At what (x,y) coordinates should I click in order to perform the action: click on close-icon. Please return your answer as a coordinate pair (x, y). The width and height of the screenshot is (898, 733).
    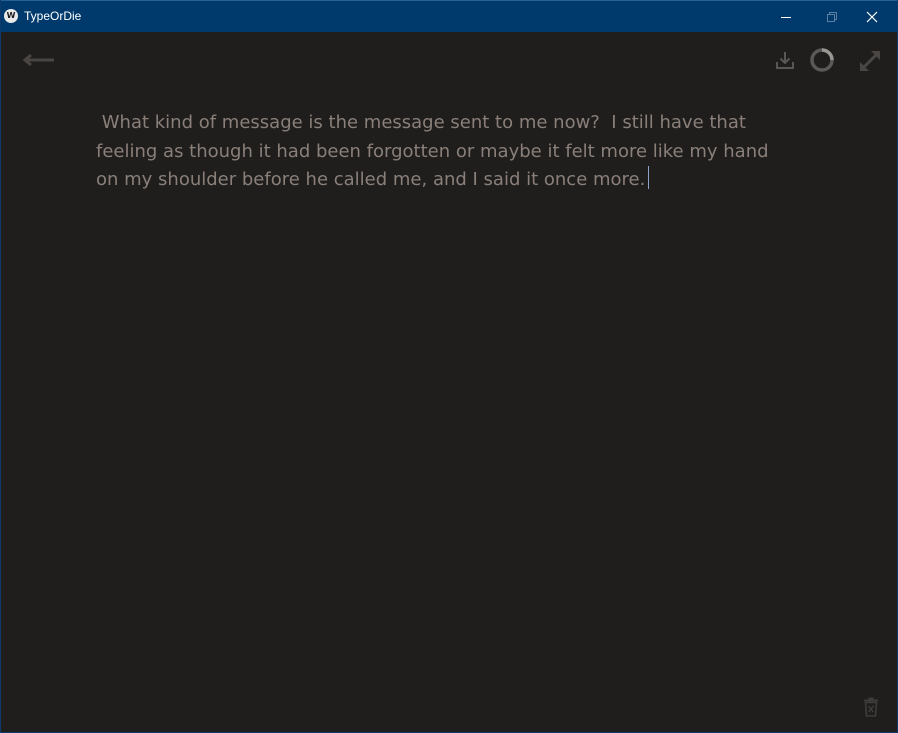
    Looking at the image, I should click on (872, 16).